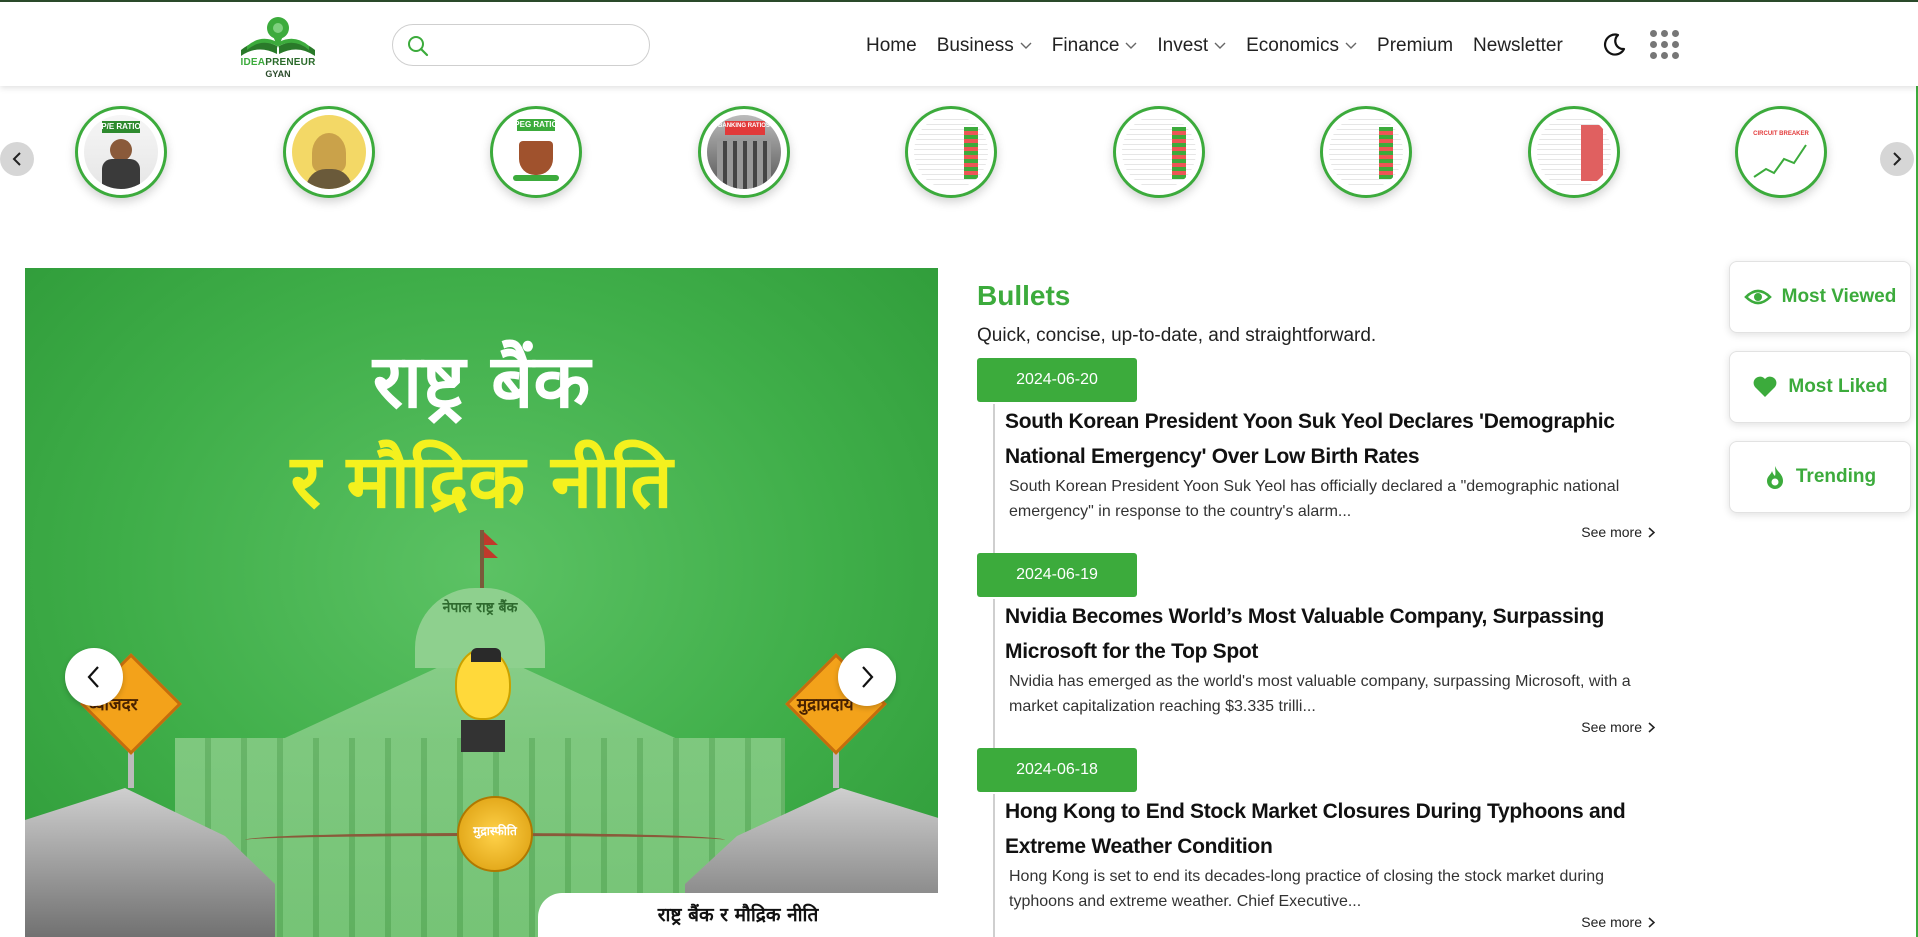 This screenshot has width=1918, height=937. What do you see at coordinates (738, 915) in the screenshot?
I see `hero-caption: राष्ट्र बैंक र मौद्रिक नीति` at bounding box center [738, 915].